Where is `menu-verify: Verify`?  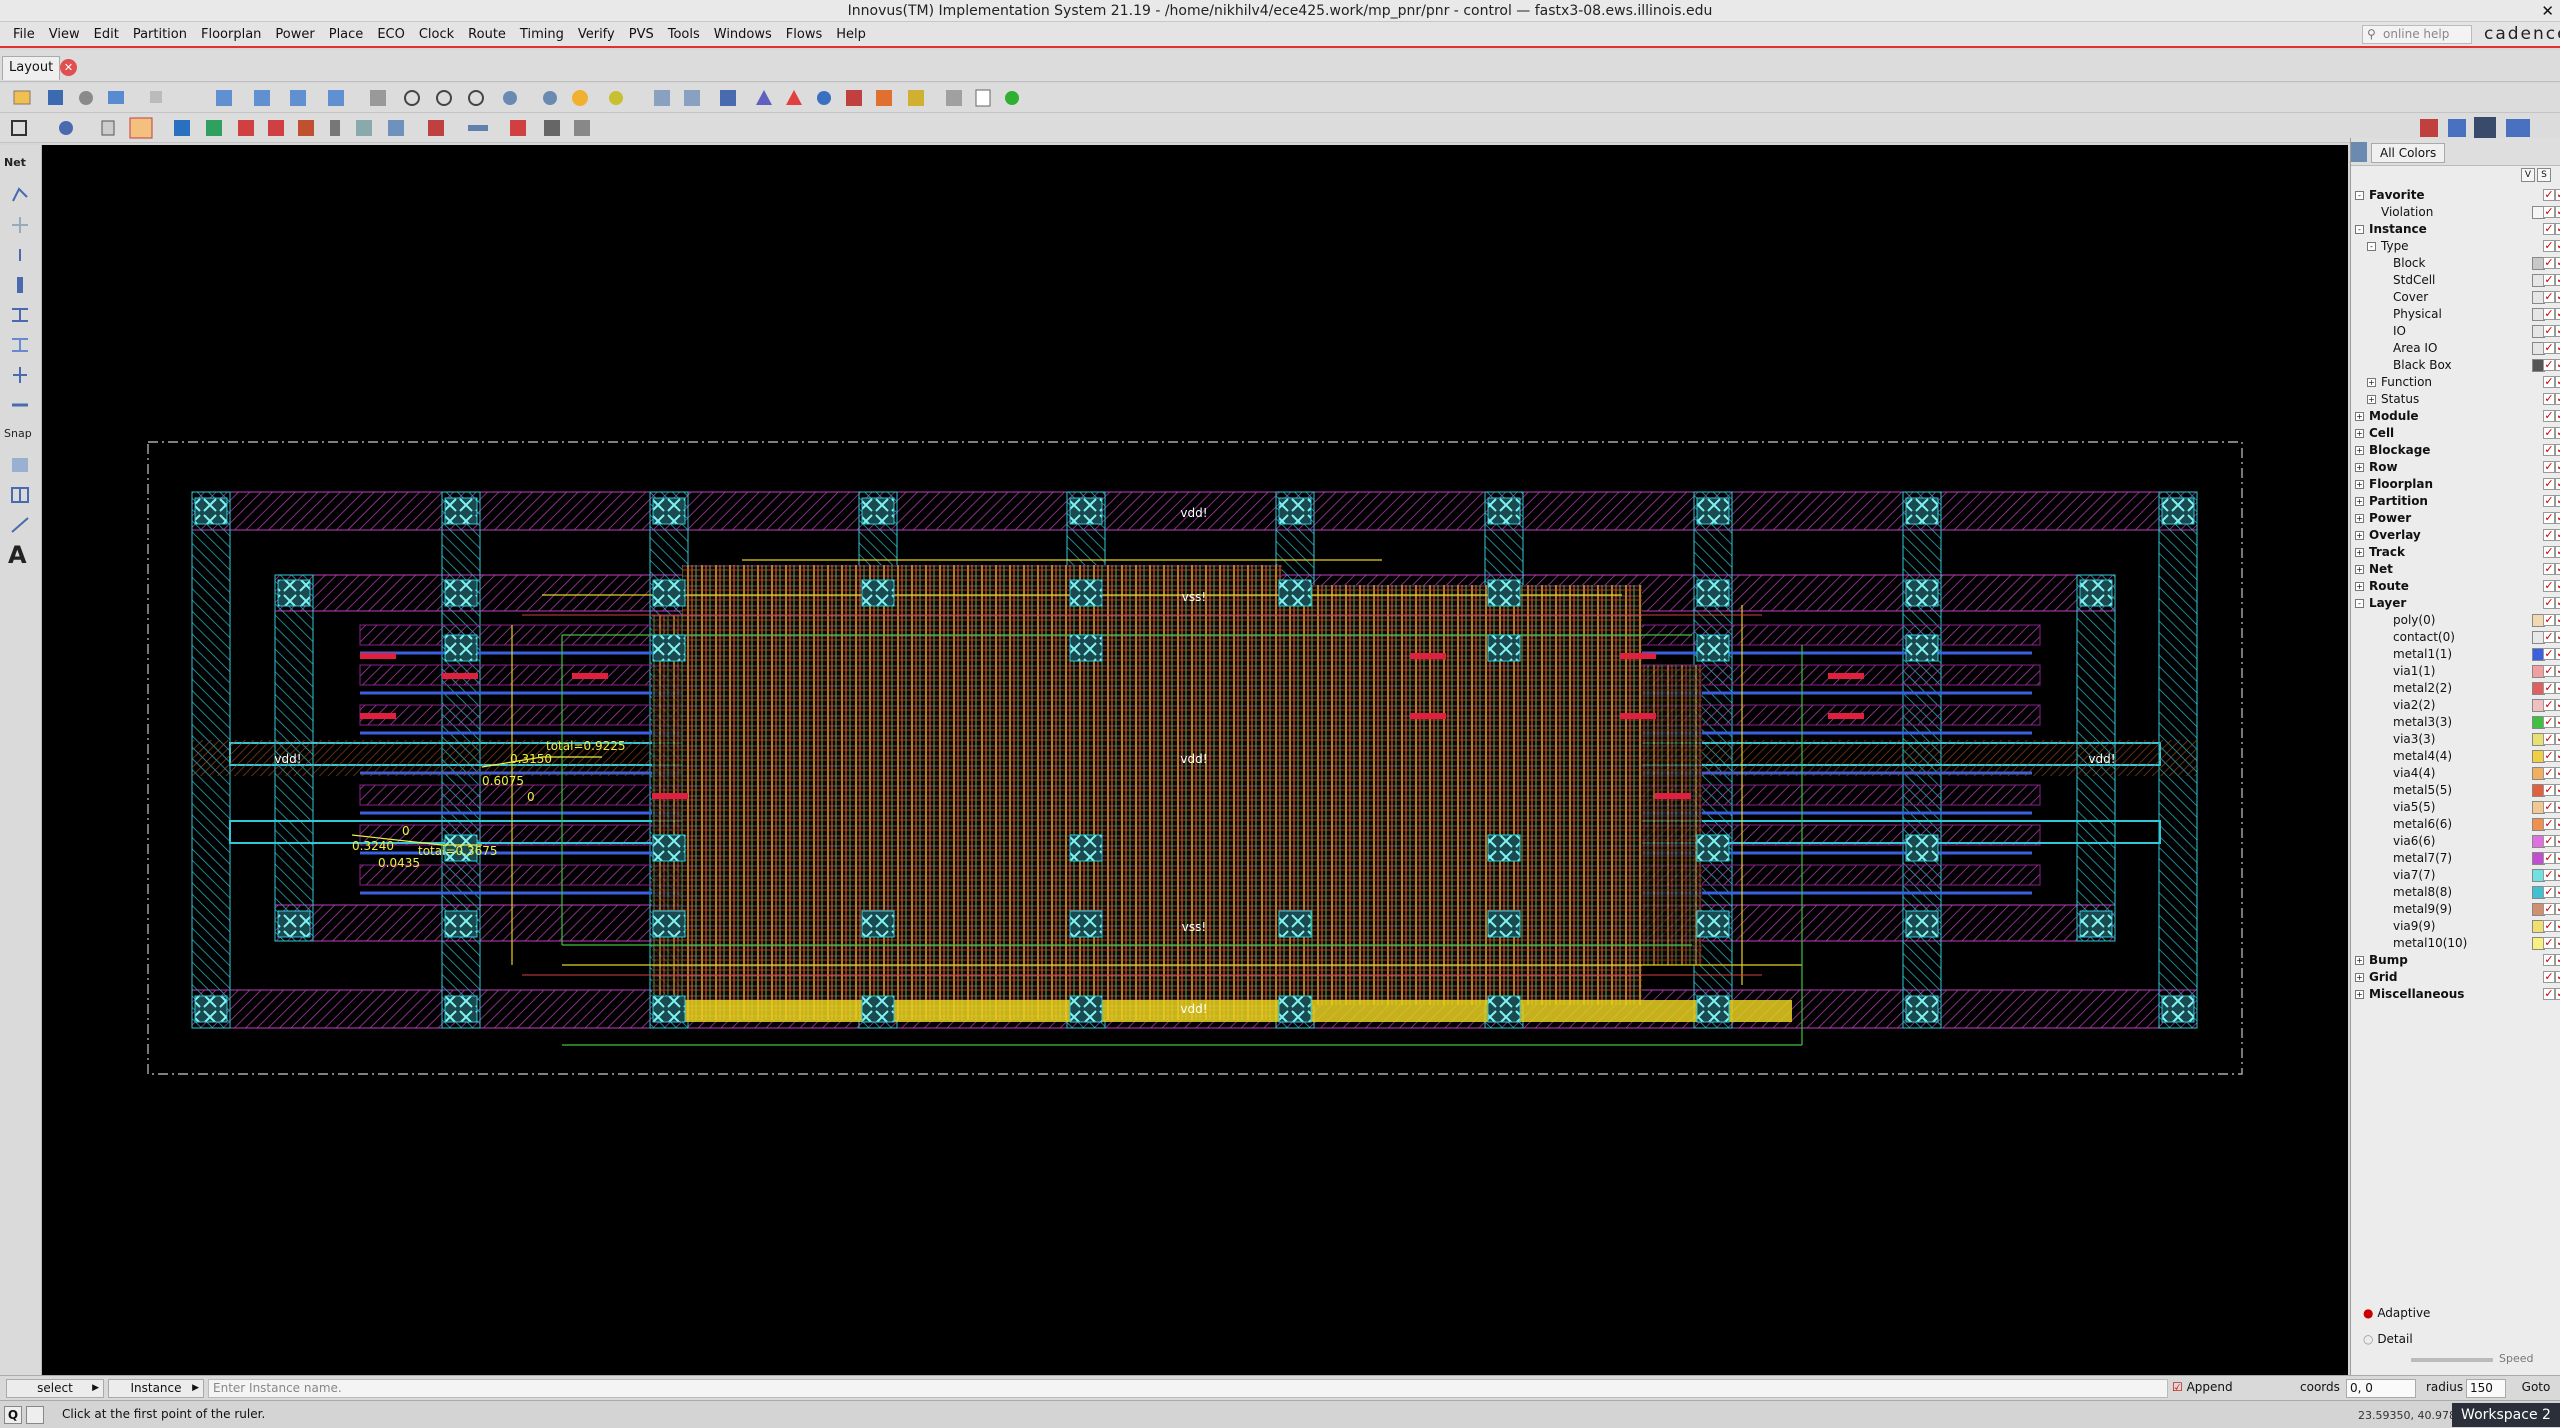
menu-verify: Verify is located at coordinates (596, 34).